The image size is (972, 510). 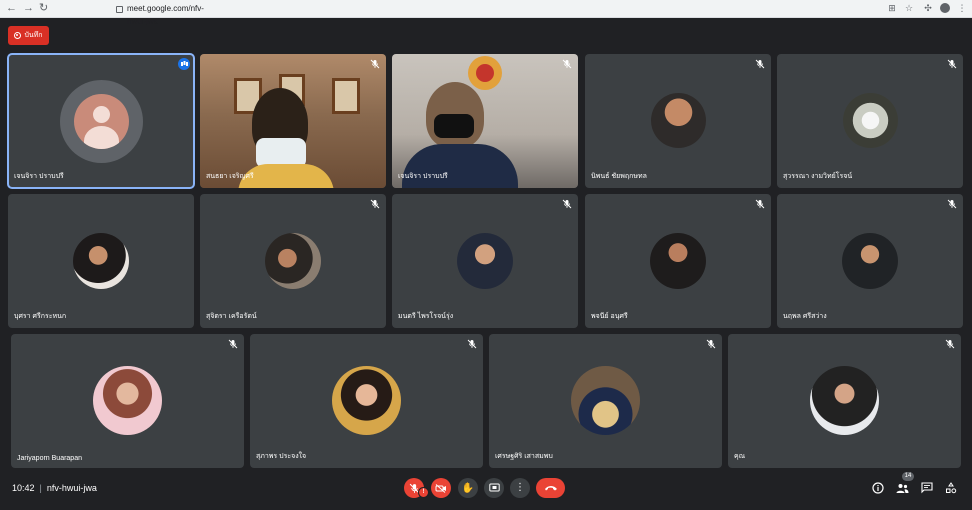 I want to click on participant-tile: สุภาพร ประจงใจ, so click(x=366, y=401).